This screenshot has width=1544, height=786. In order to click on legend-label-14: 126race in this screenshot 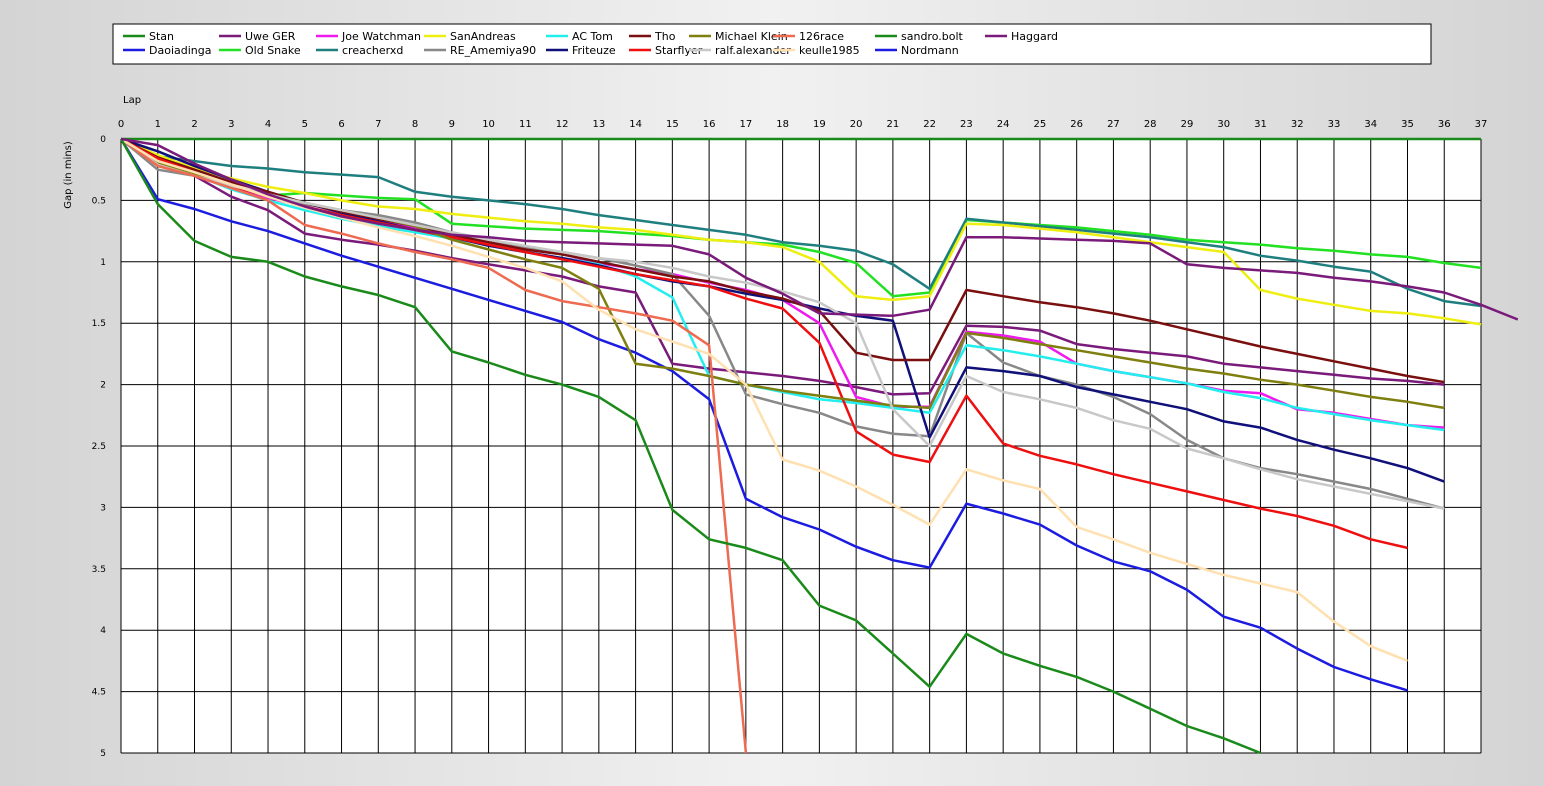, I will do `click(821, 36)`.